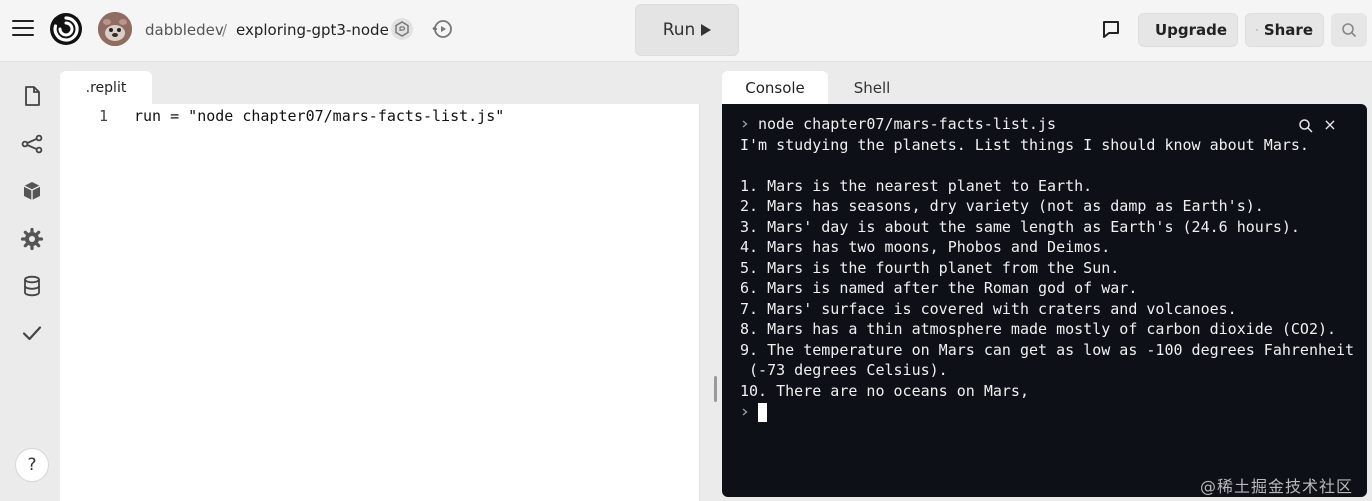 Image resolution: width=1372 pixels, height=501 pixels. Describe the element at coordinates (1306, 126) in the screenshot. I see `console-search-icon` at that location.